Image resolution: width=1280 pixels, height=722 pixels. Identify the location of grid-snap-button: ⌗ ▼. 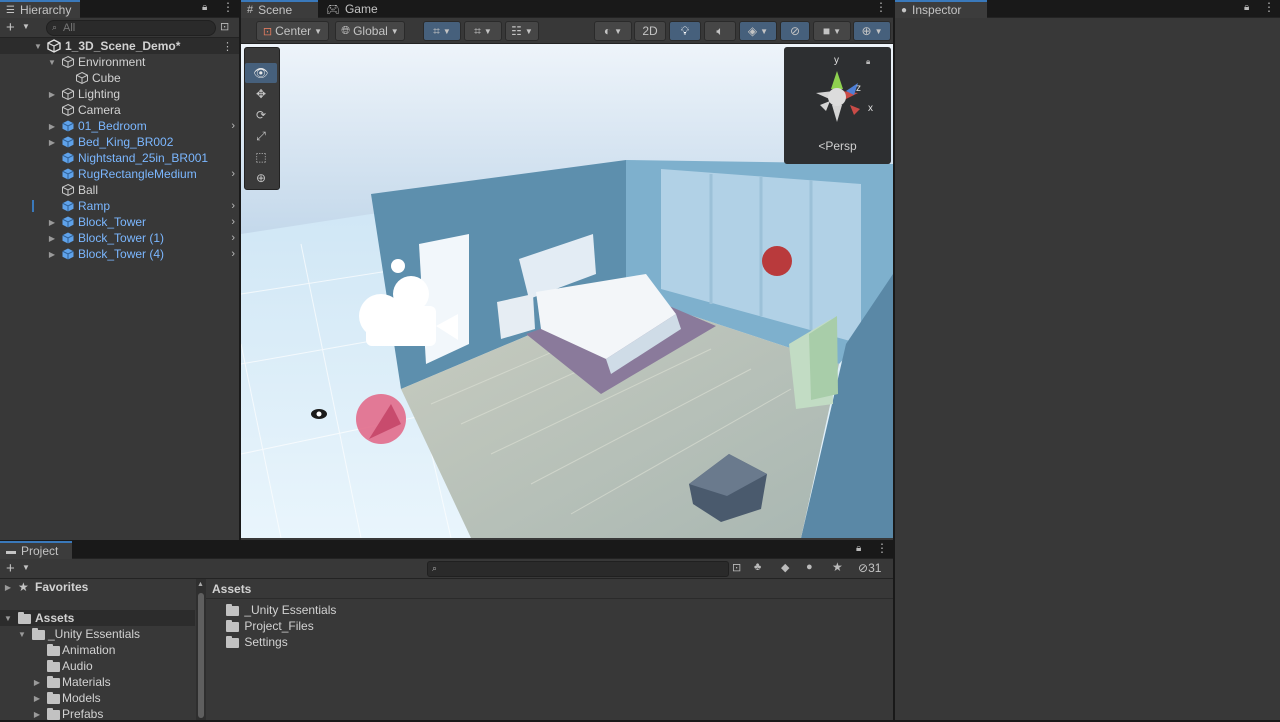
(442, 31).